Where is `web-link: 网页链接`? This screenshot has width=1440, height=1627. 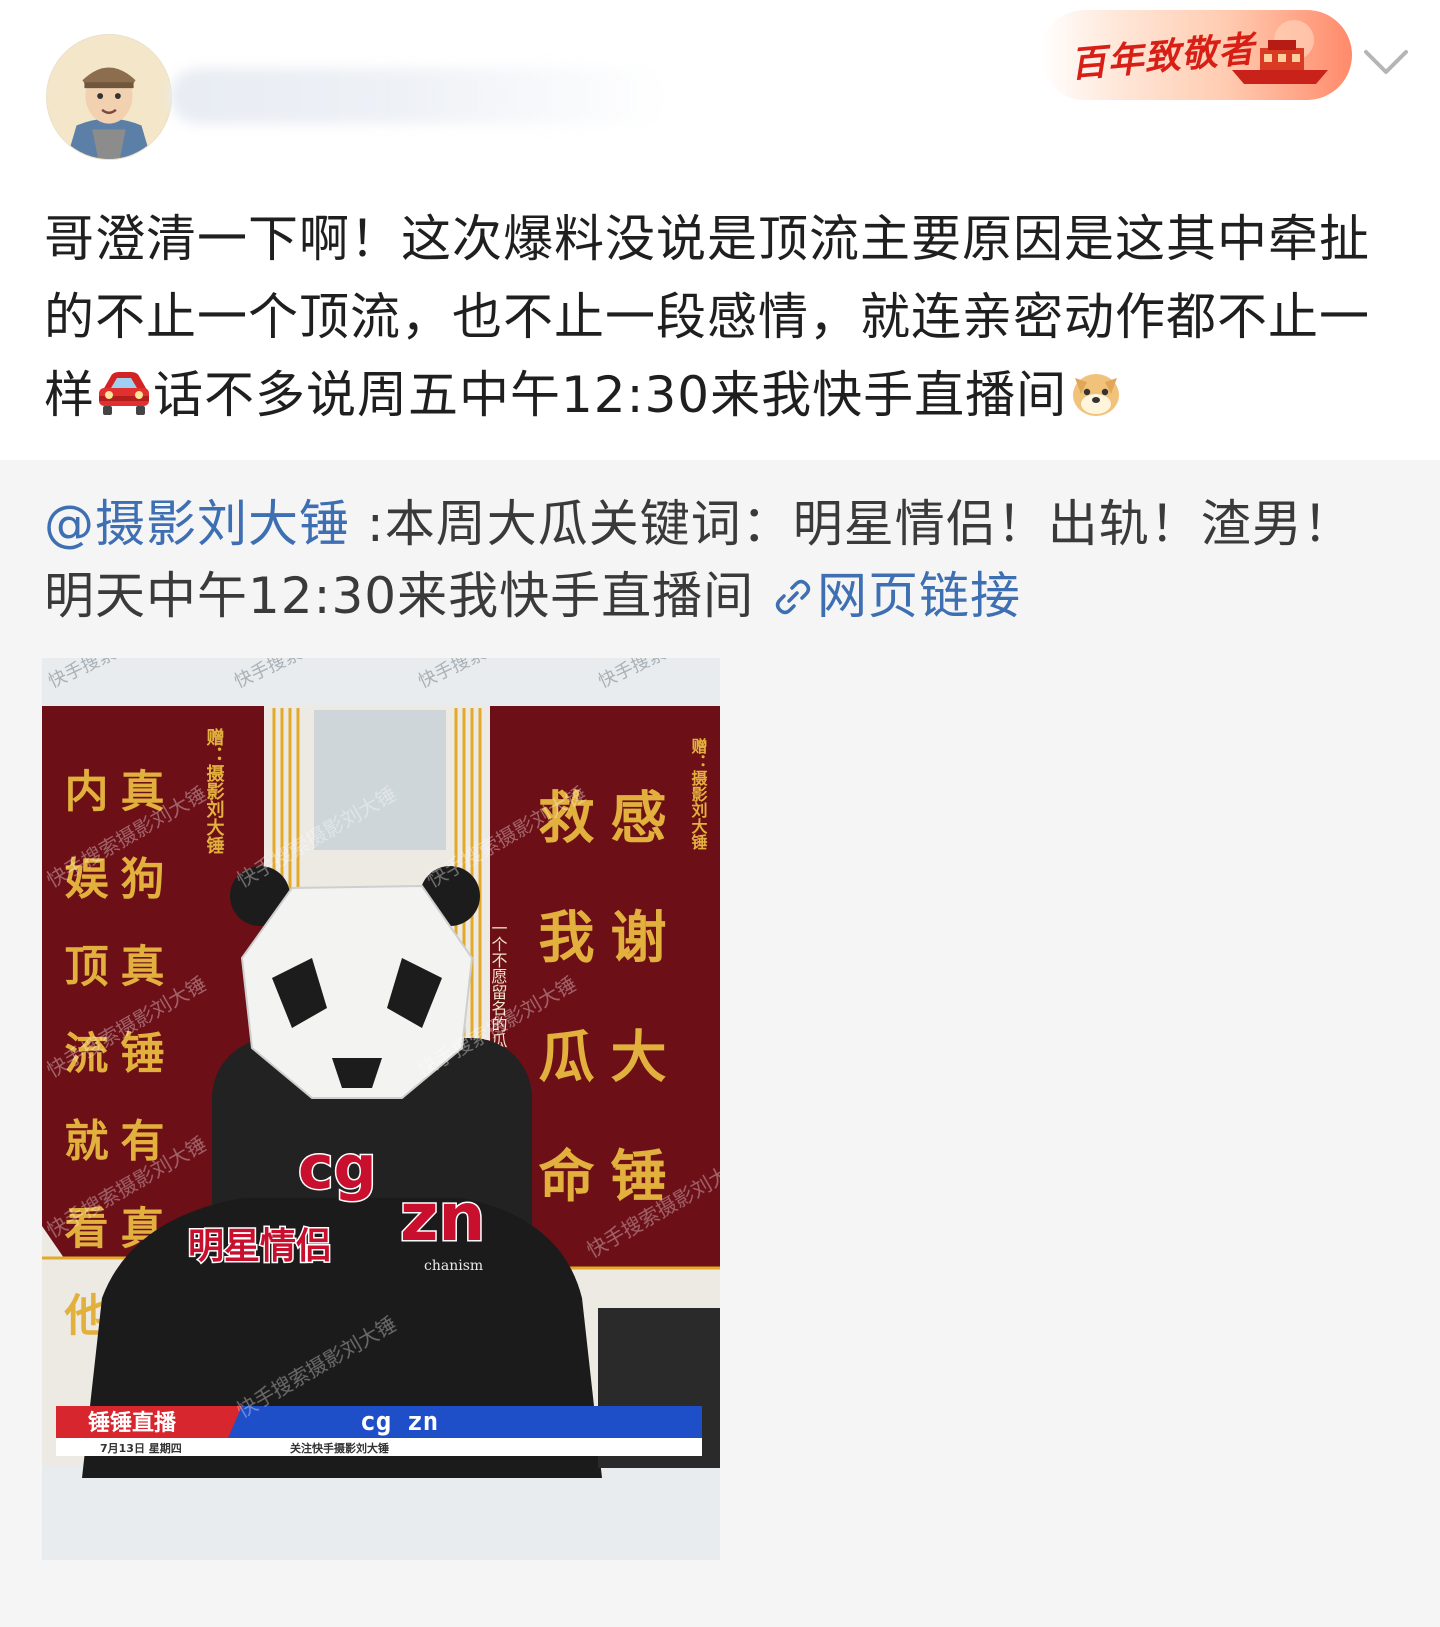
web-link: 网页链接 is located at coordinates (896, 596).